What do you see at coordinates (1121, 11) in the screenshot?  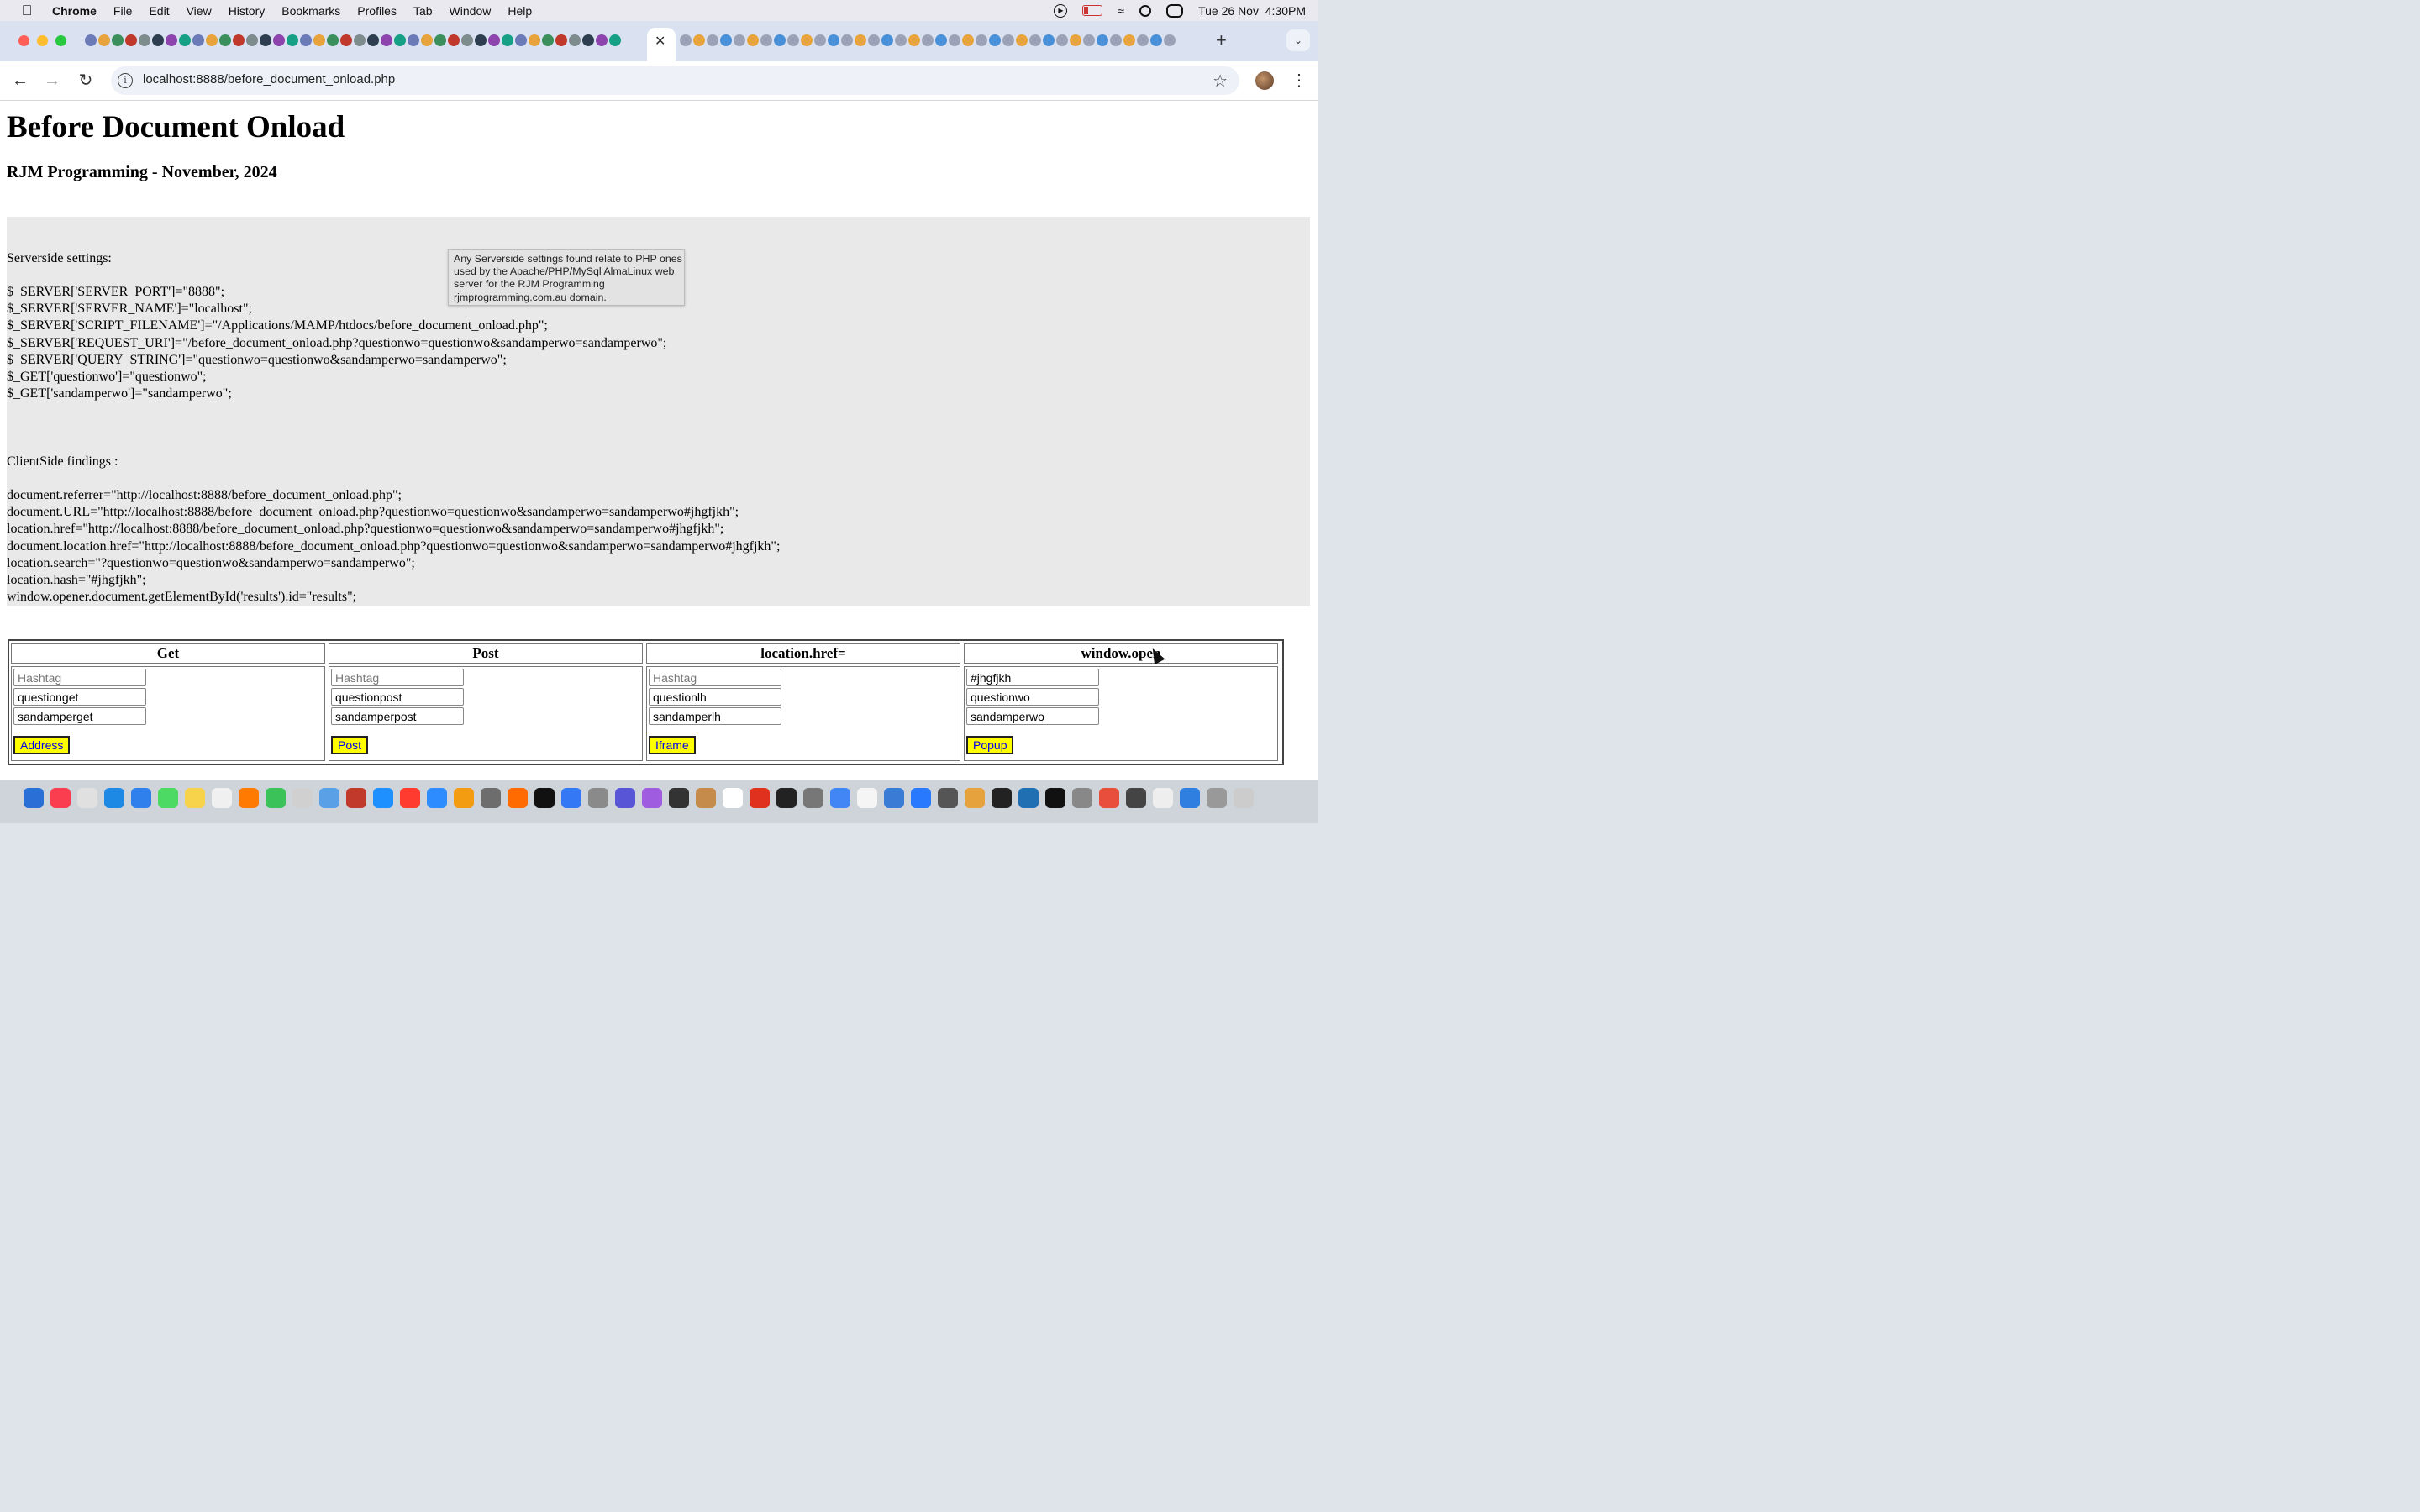 I see `wifi-icon: ≈` at bounding box center [1121, 11].